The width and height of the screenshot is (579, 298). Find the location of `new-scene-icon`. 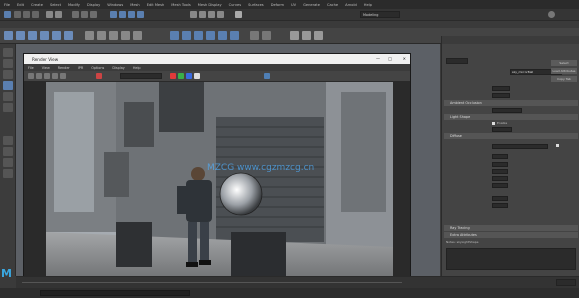

new-scene-icon is located at coordinates (17, 14).